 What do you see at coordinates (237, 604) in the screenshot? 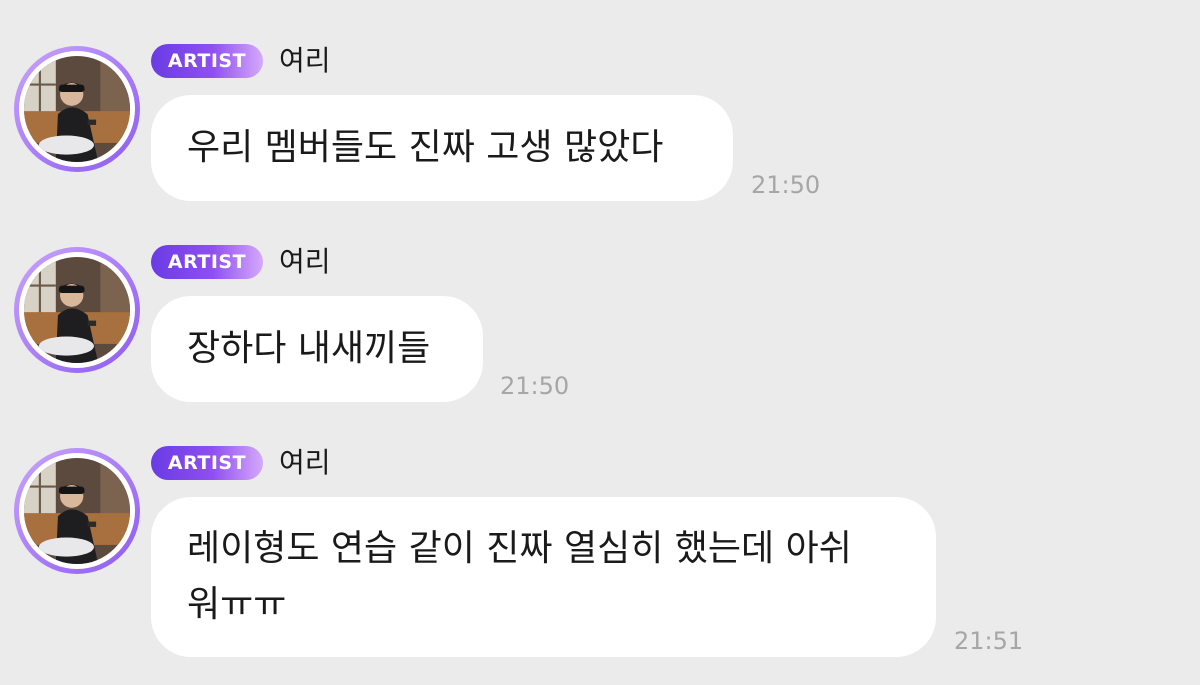
I see `message-text-line: 워ㅠㅠ` at bounding box center [237, 604].